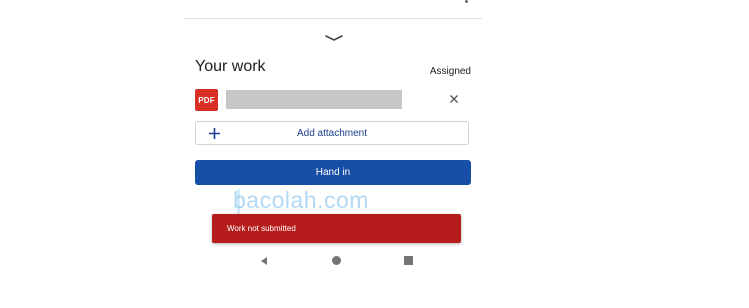 The width and height of the screenshot is (749, 308). I want to click on add-attachment-label: Add attachment, so click(332, 133).